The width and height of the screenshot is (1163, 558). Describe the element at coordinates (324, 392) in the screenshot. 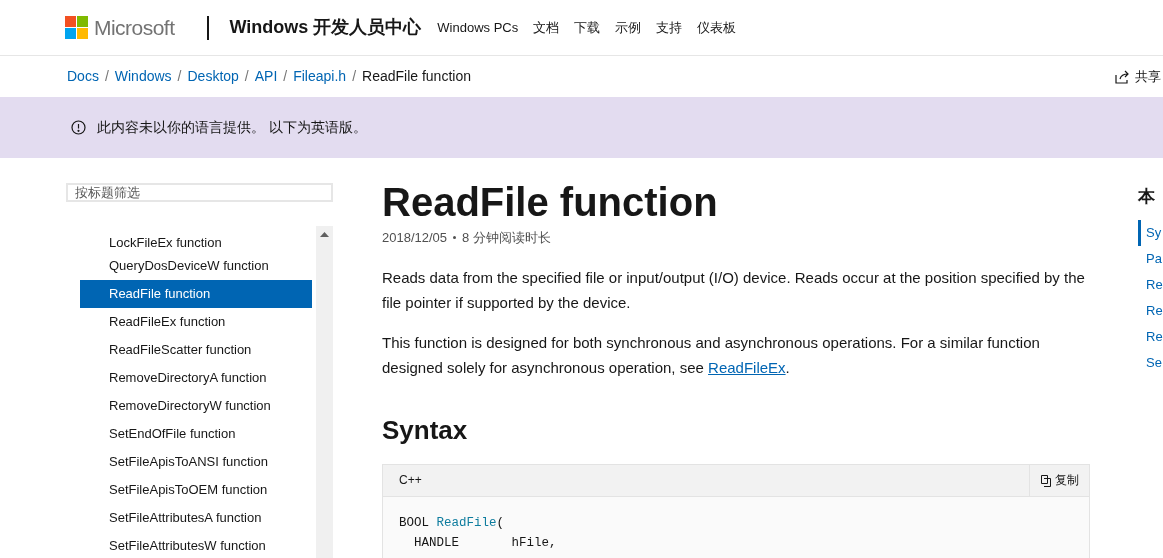

I see `scrollbar` at that location.